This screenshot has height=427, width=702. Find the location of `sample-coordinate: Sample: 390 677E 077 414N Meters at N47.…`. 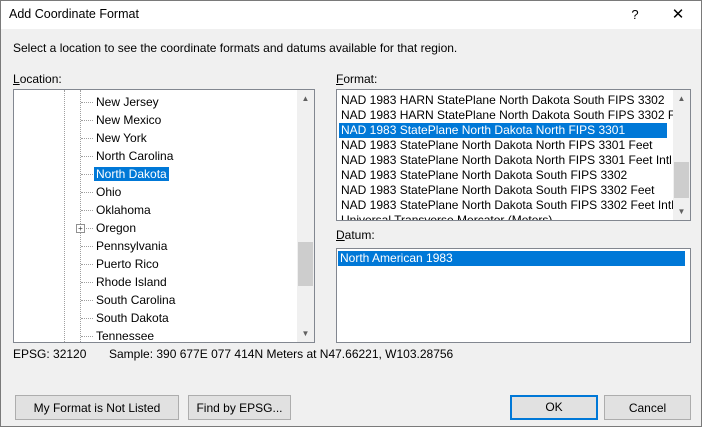

sample-coordinate: Sample: 390 677E 077 414N Meters at N47.… is located at coordinates (281, 354).